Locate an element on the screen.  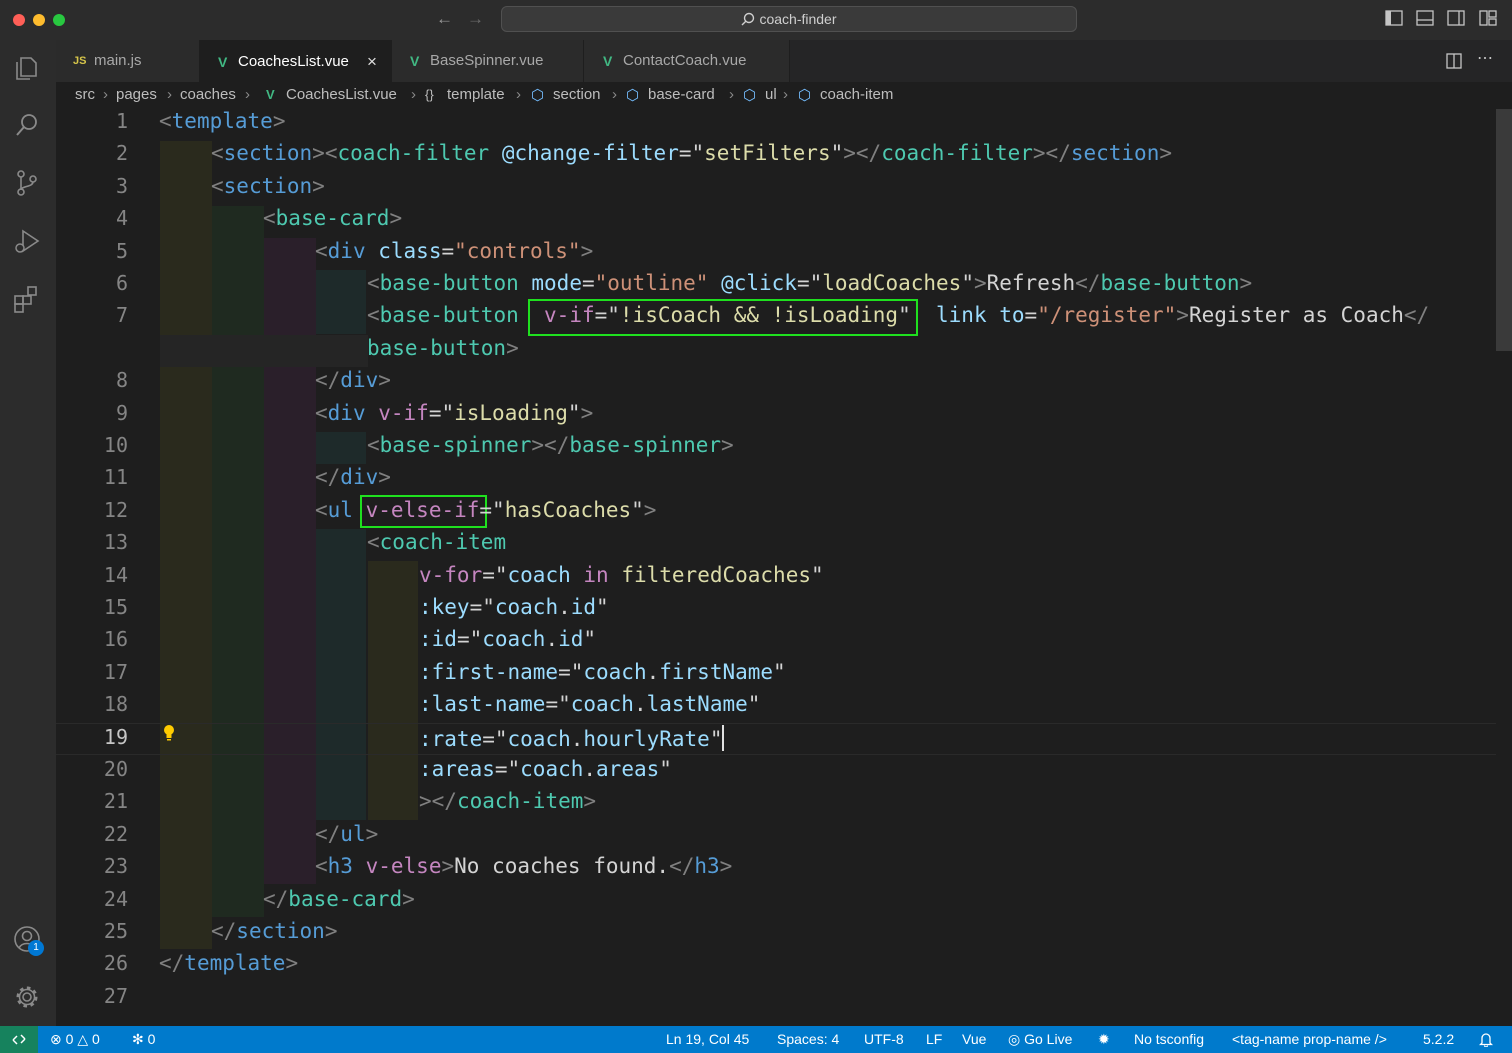
tok: section is located at coordinates (280, 931).